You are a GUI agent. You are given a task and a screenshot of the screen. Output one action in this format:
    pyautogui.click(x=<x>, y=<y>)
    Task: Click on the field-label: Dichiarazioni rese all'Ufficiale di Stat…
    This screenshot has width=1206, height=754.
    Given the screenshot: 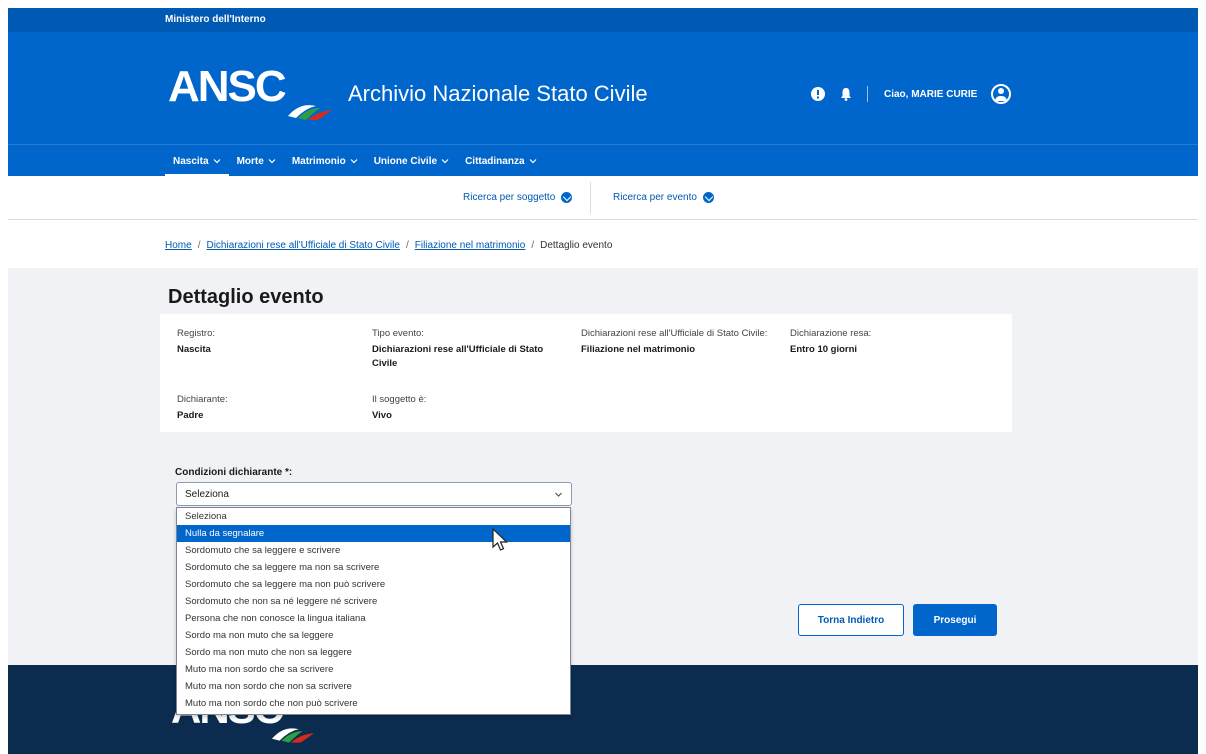 What is the action you would take?
    pyautogui.click(x=674, y=333)
    